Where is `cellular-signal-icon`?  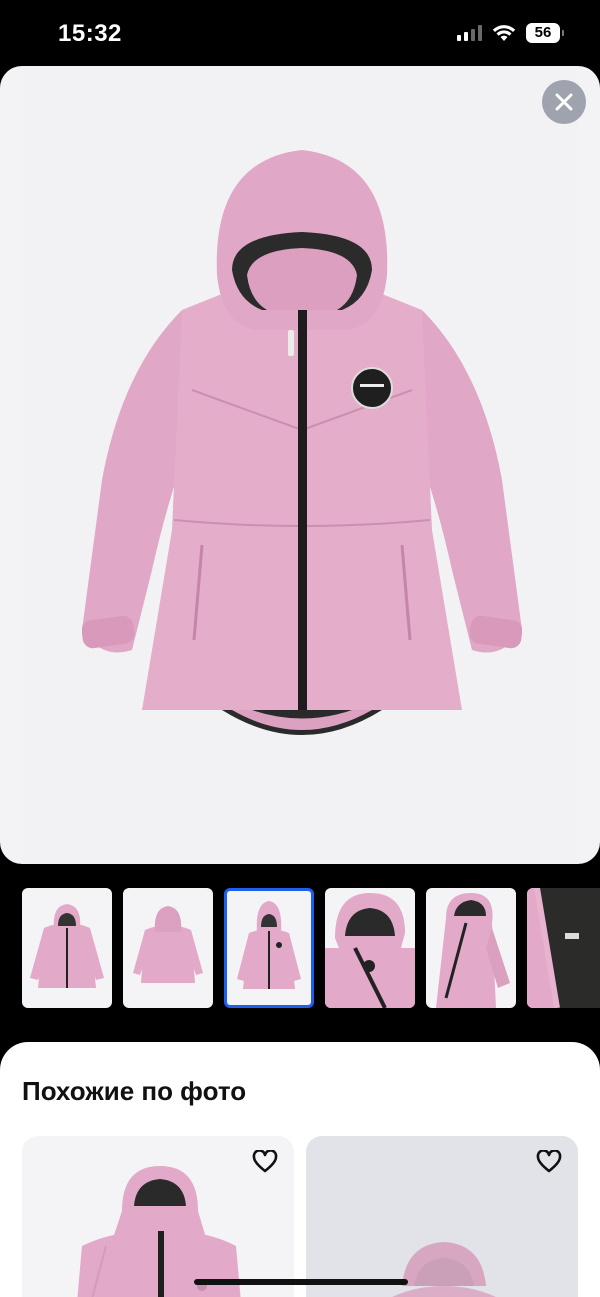
cellular-signal-icon is located at coordinates (469, 33).